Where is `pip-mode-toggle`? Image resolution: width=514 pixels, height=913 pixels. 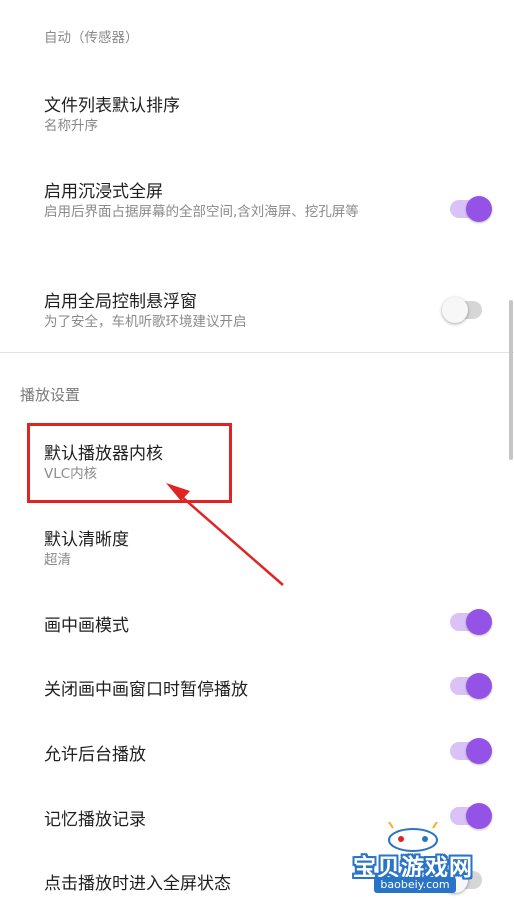 pip-mode-toggle is located at coordinates (469, 622).